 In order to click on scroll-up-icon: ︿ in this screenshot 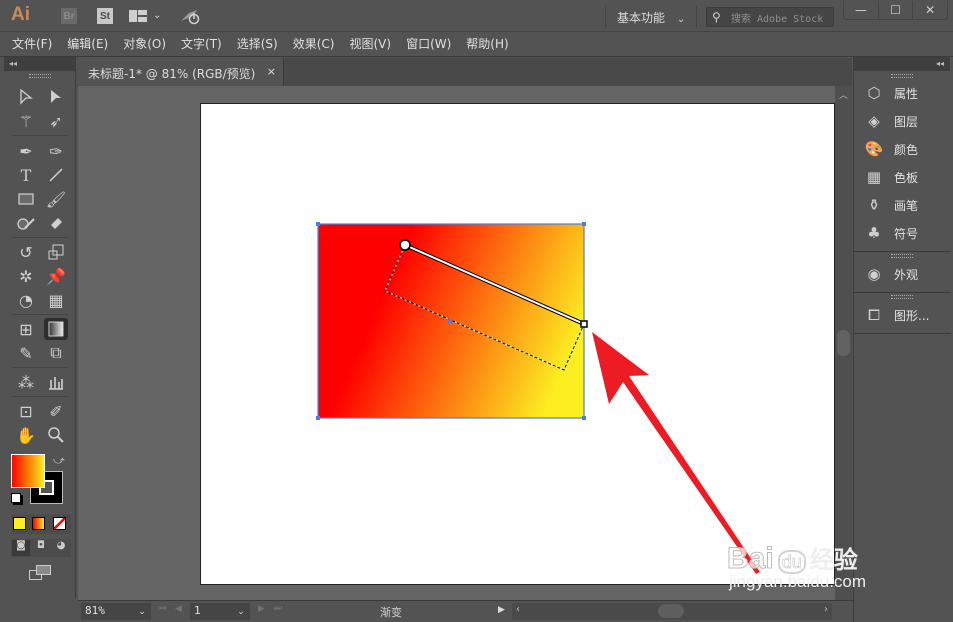, I will do `click(843, 94)`.